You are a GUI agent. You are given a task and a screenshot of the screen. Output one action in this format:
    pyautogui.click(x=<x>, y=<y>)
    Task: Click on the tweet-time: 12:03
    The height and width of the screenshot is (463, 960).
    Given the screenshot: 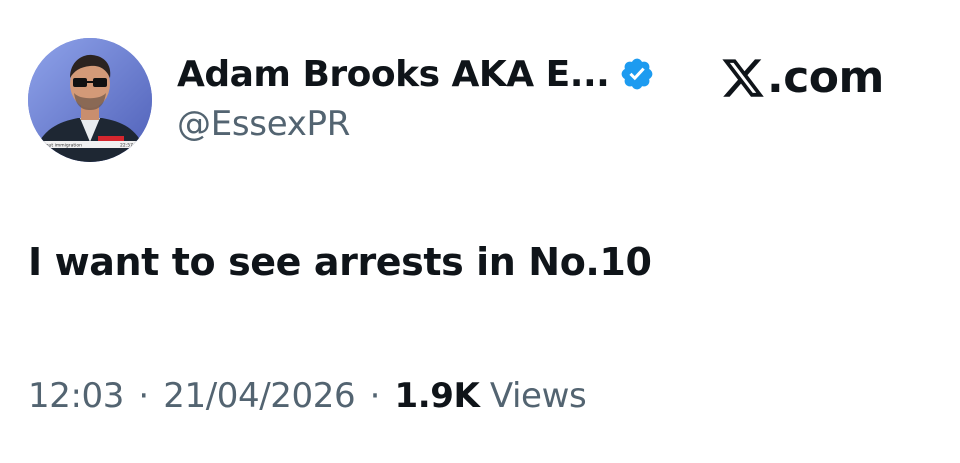 What is the action you would take?
    pyautogui.click(x=76, y=396)
    